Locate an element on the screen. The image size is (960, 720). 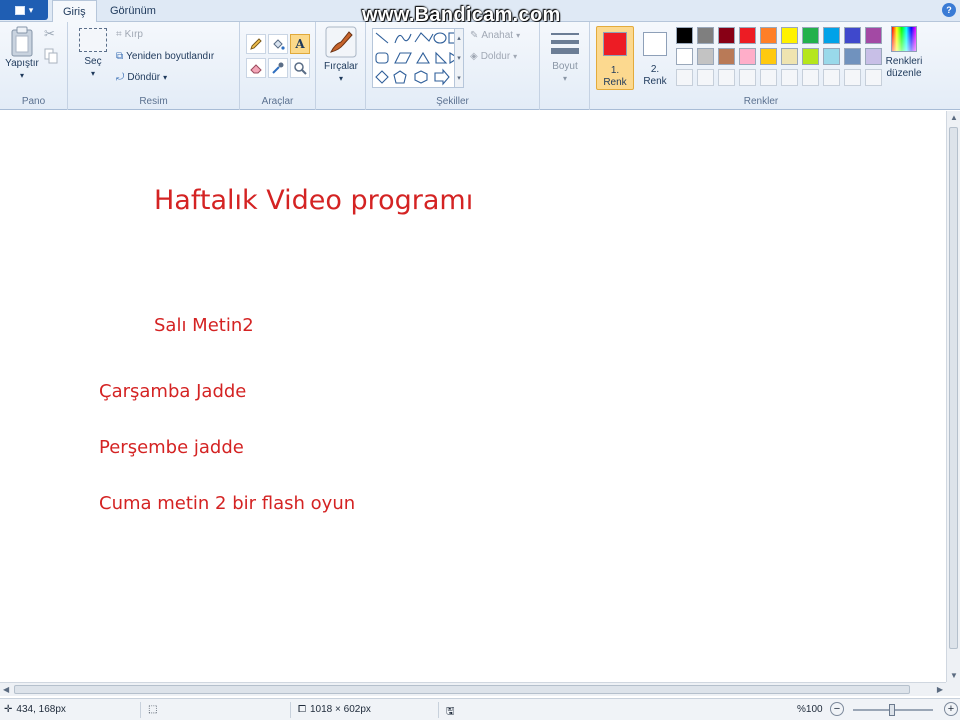
crop-label: Kırp is located at coordinates (133, 34).